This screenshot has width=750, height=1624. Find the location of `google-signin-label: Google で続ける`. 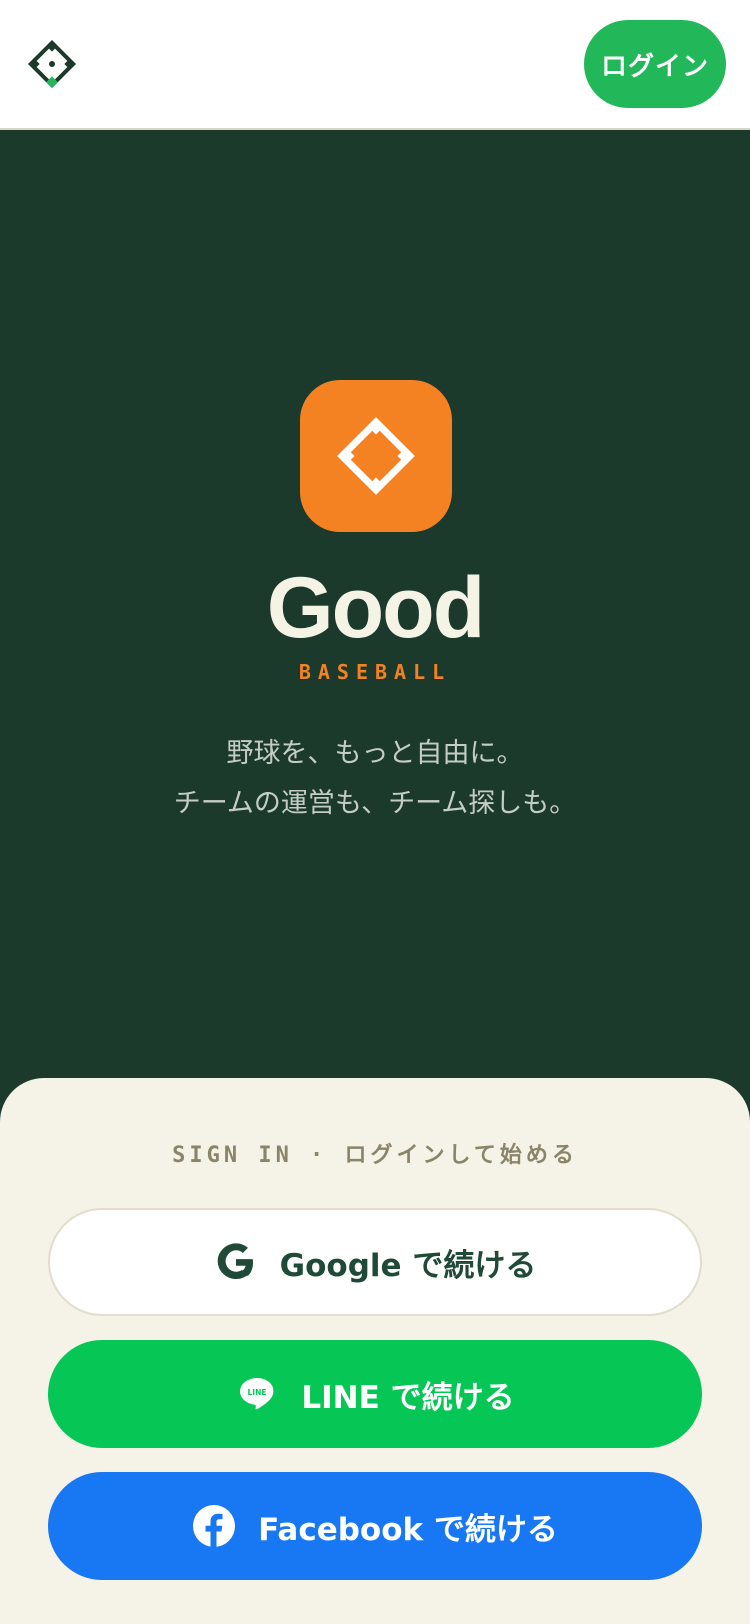

google-signin-label: Google で続ける is located at coordinates (408, 1265).